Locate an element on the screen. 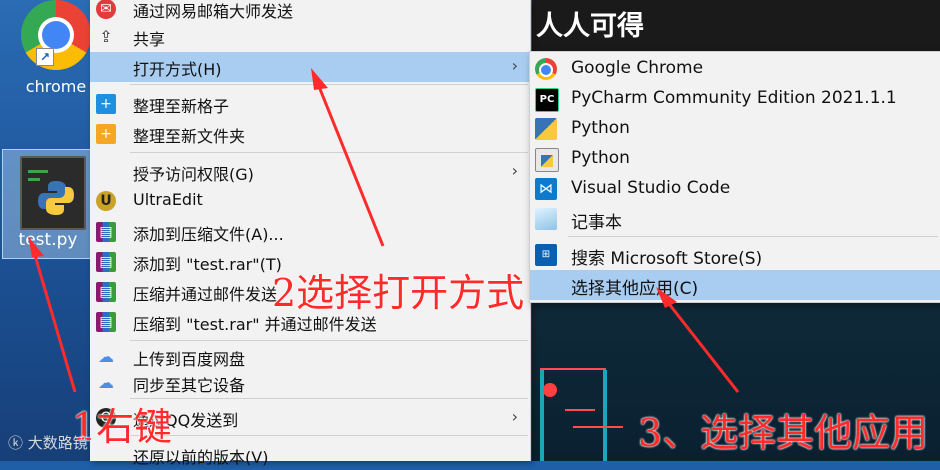 This screenshot has width=940, height=470. watermark: ⓚ 大数路镜 is located at coordinates (48, 443).